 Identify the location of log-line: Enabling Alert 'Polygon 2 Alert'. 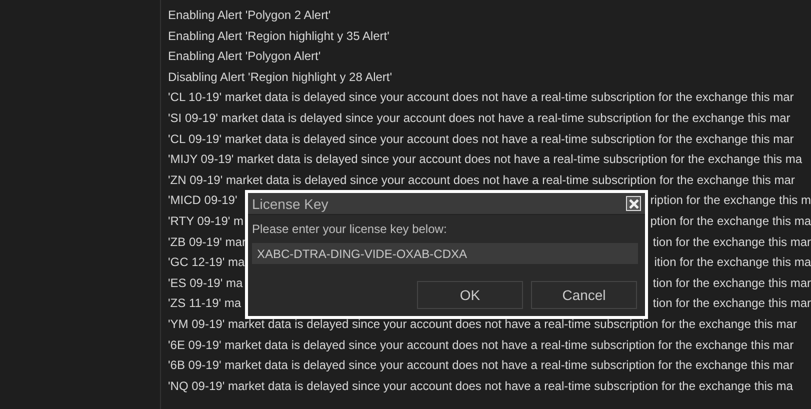
(249, 15).